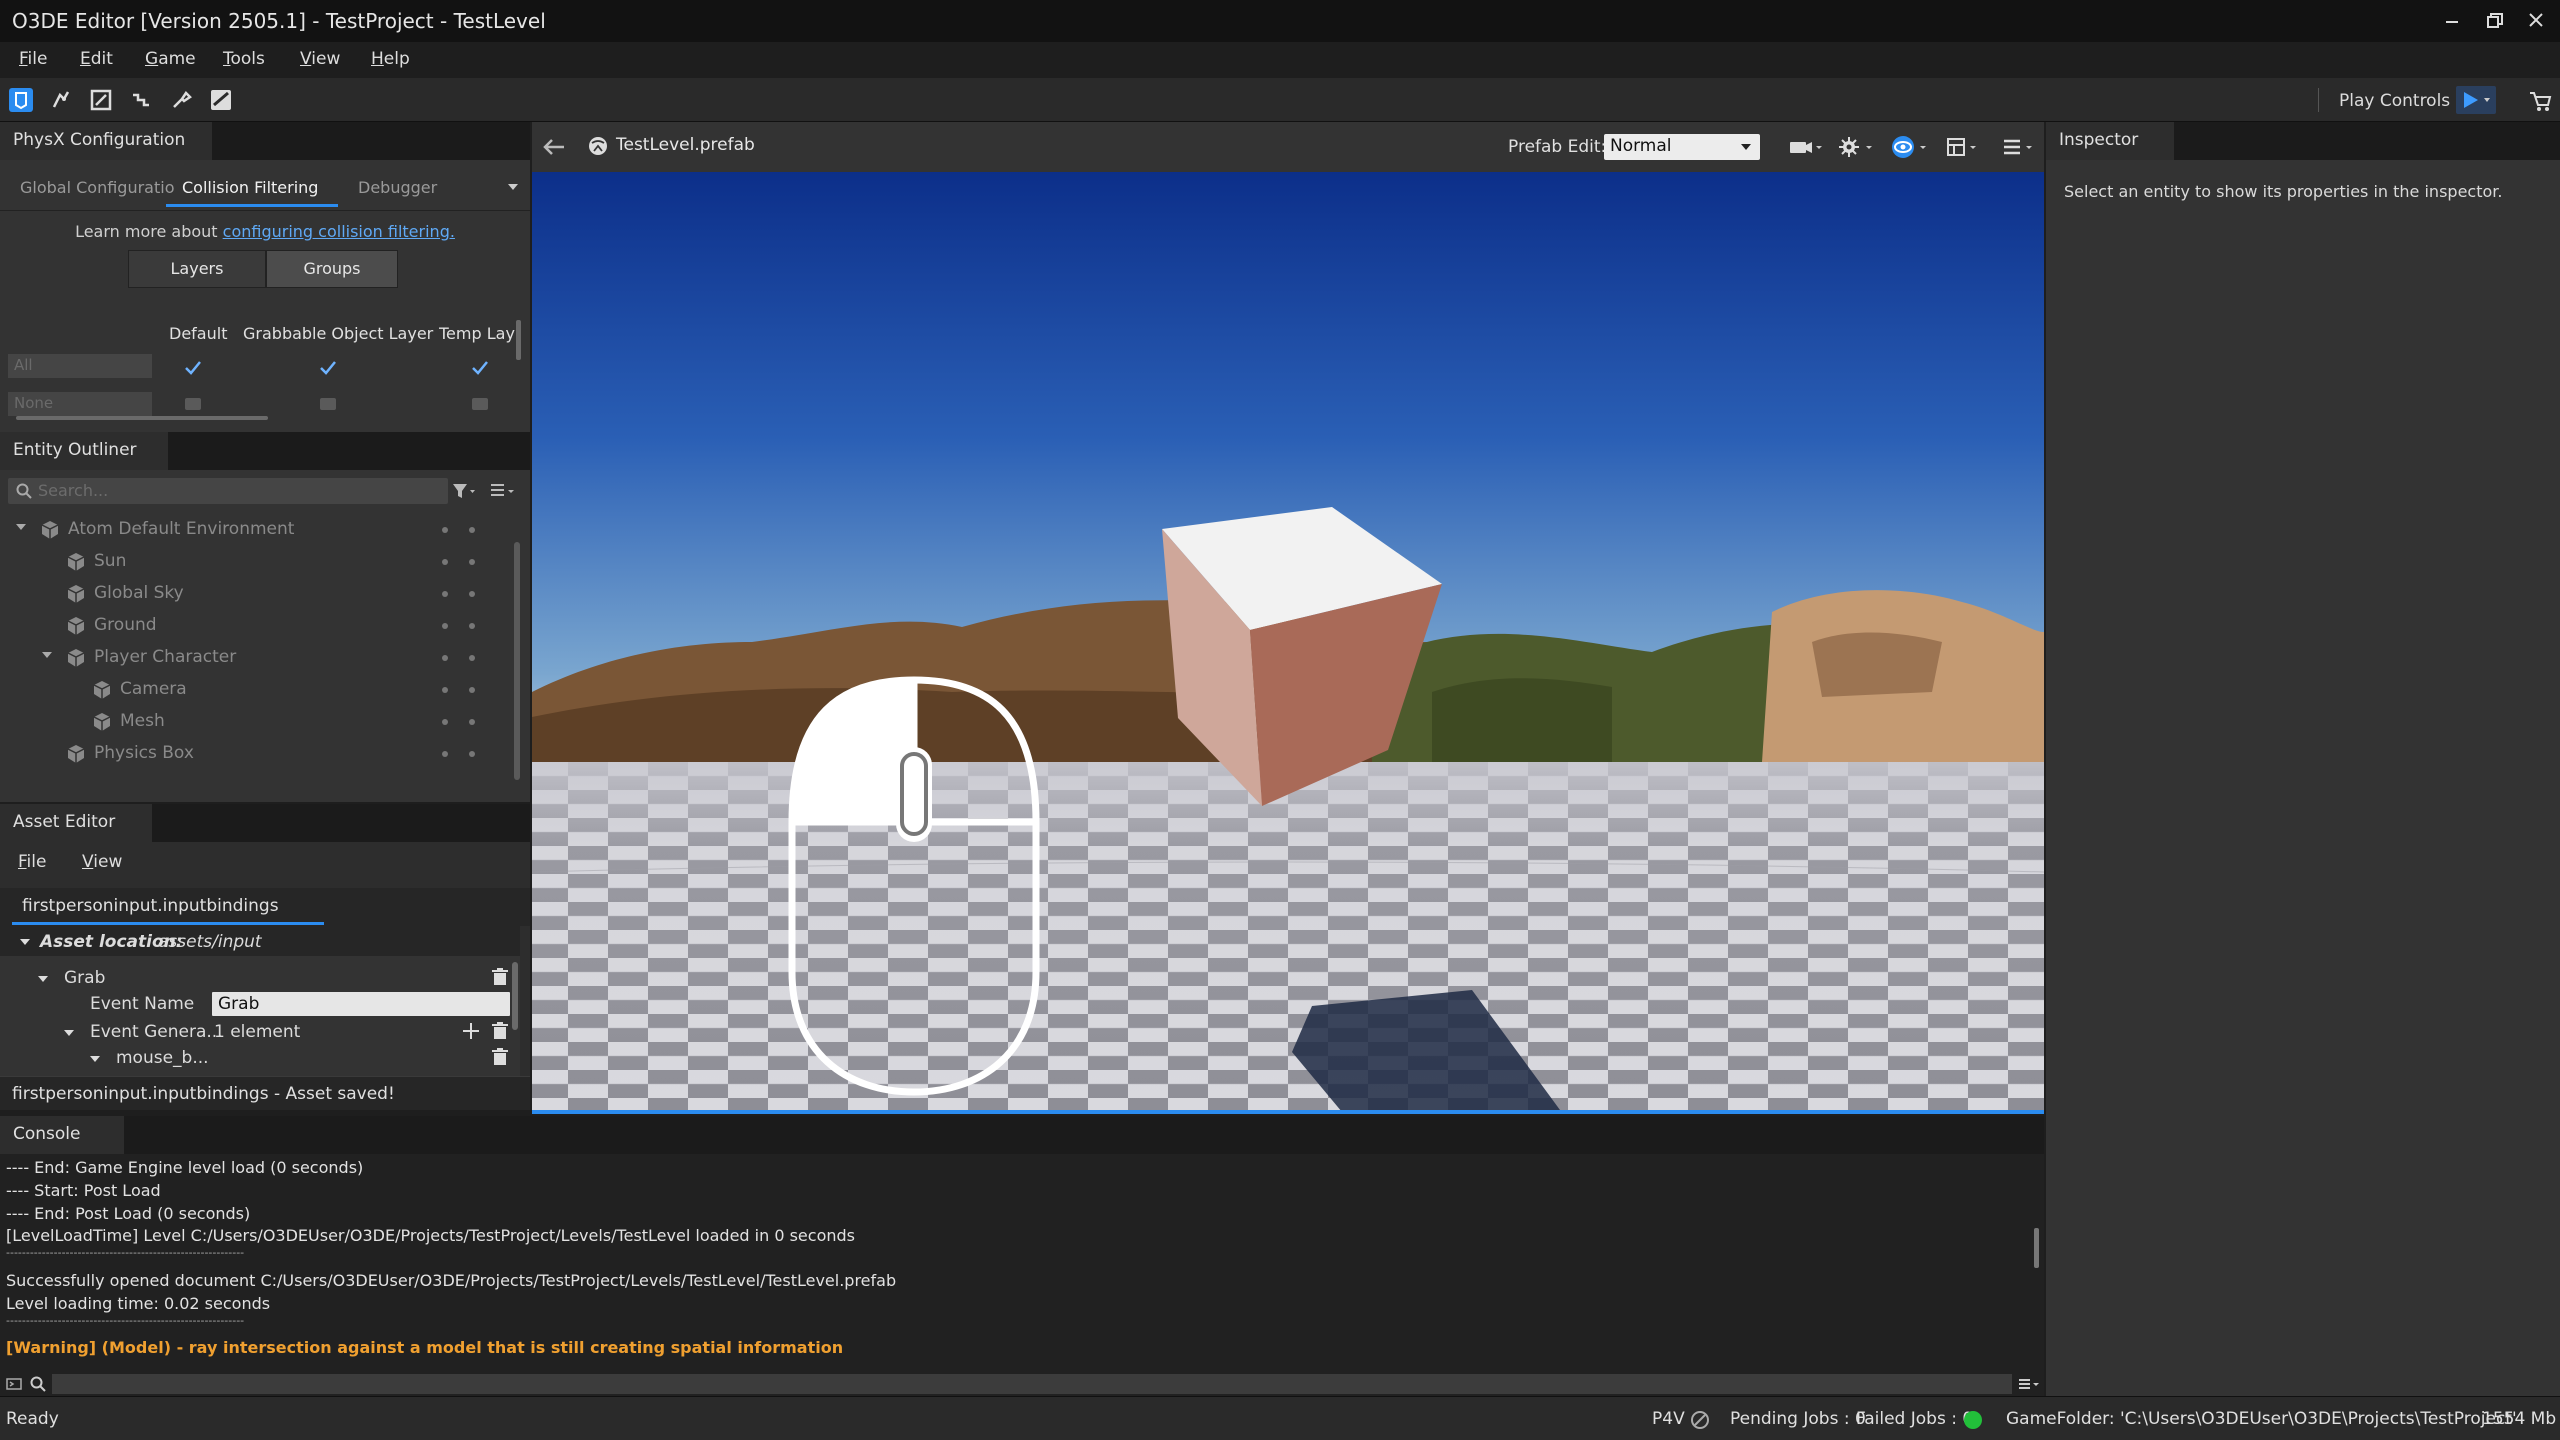 Image resolution: width=2560 pixels, height=1440 pixels. What do you see at coordinates (38, 1384) in the screenshot?
I see `search-icon` at bounding box center [38, 1384].